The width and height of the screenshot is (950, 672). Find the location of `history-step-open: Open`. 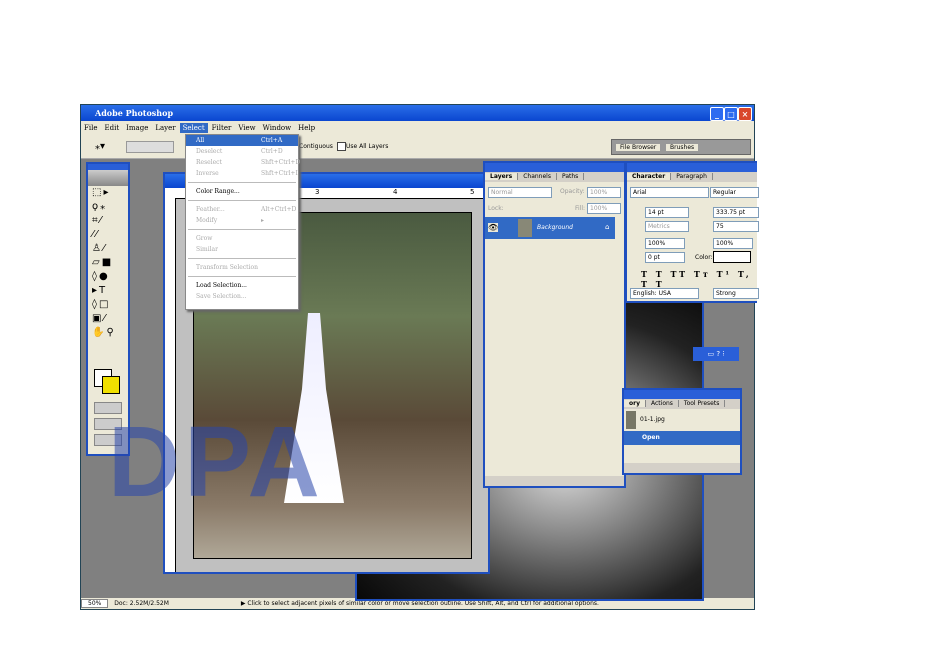

history-step-open: Open is located at coordinates (682, 438).